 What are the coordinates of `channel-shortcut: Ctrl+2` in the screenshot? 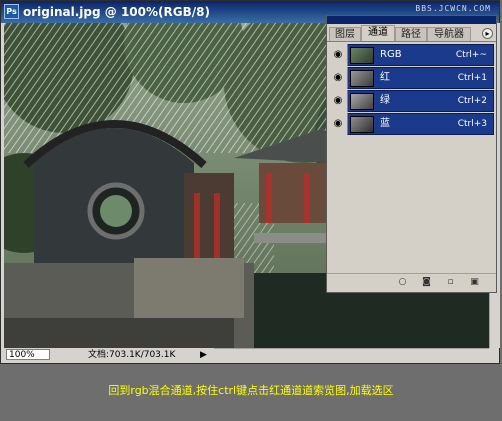 It's located at (472, 101).